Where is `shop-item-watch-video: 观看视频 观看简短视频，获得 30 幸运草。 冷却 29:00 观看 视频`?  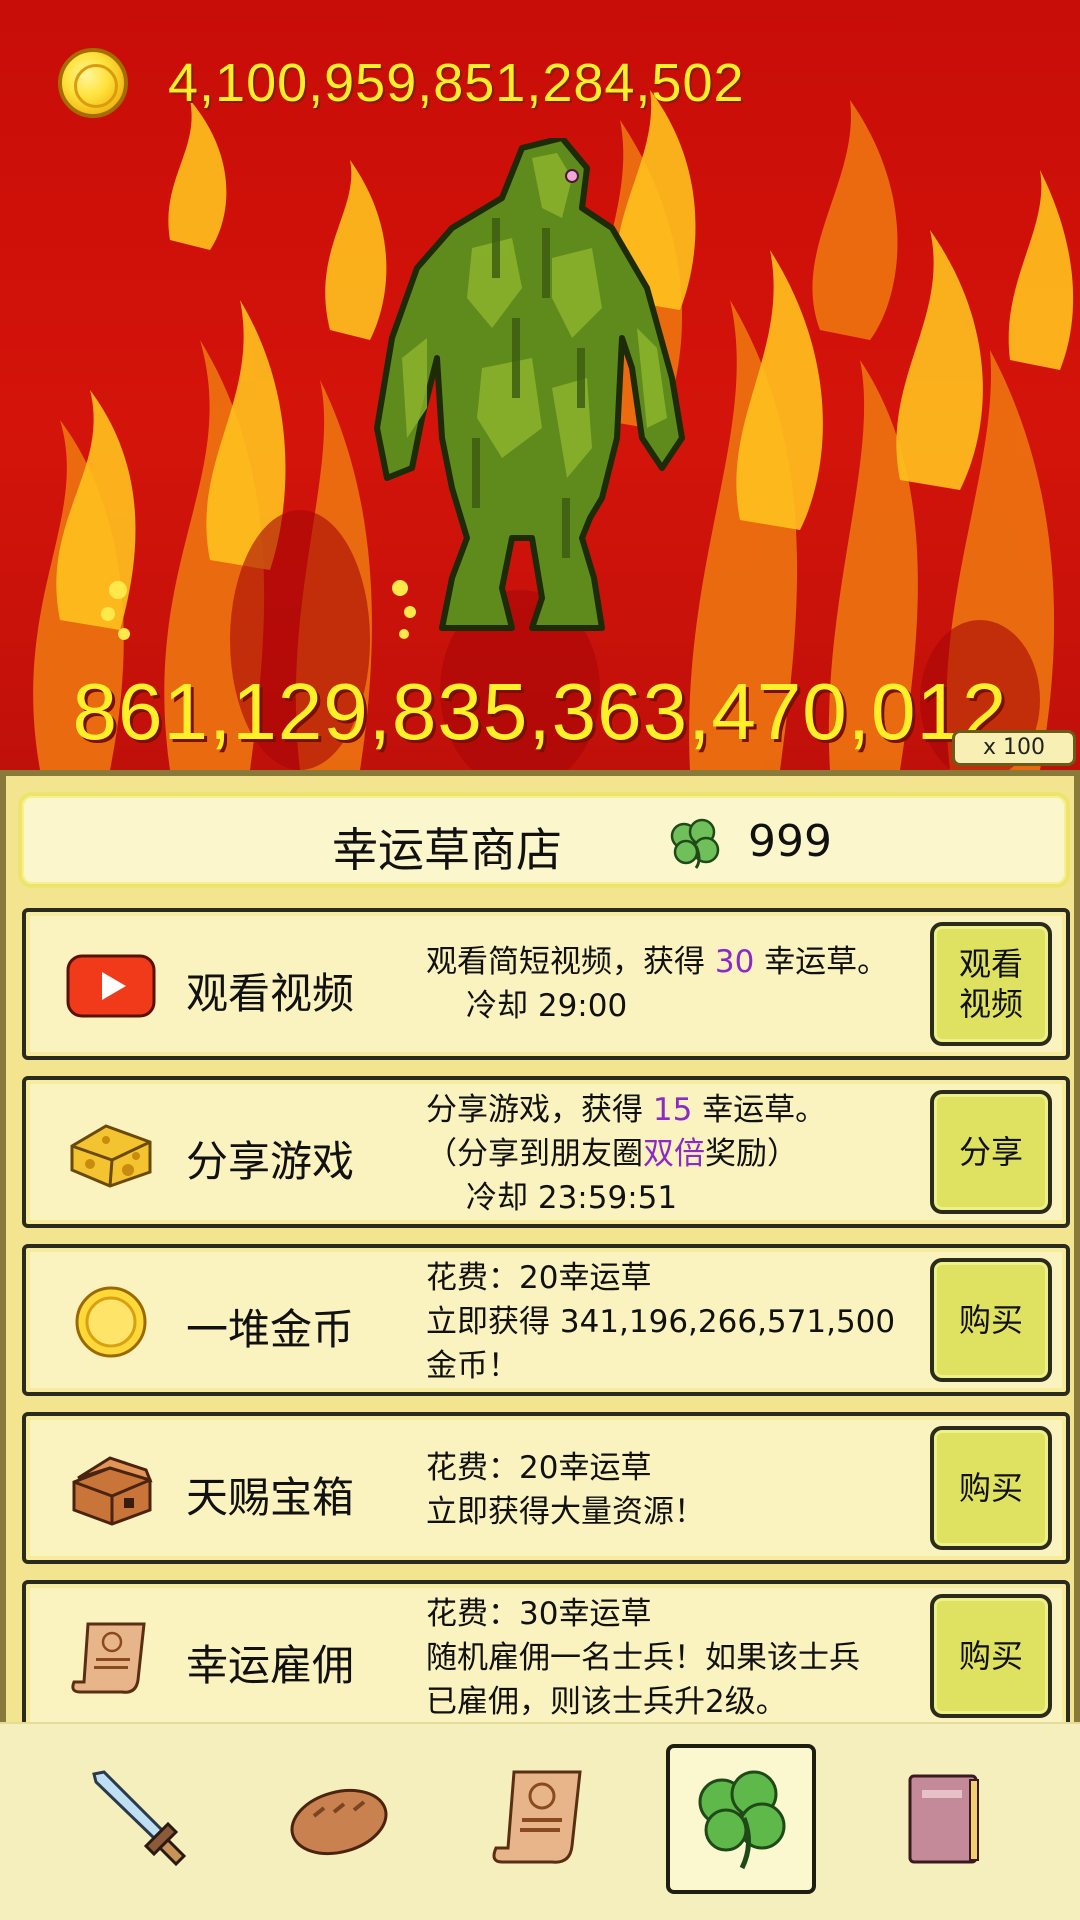 shop-item-watch-video: 观看视频 观看简短视频，获得 30 幸运草。 冷却 29:00 观看 视频 is located at coordinates (546, 984).